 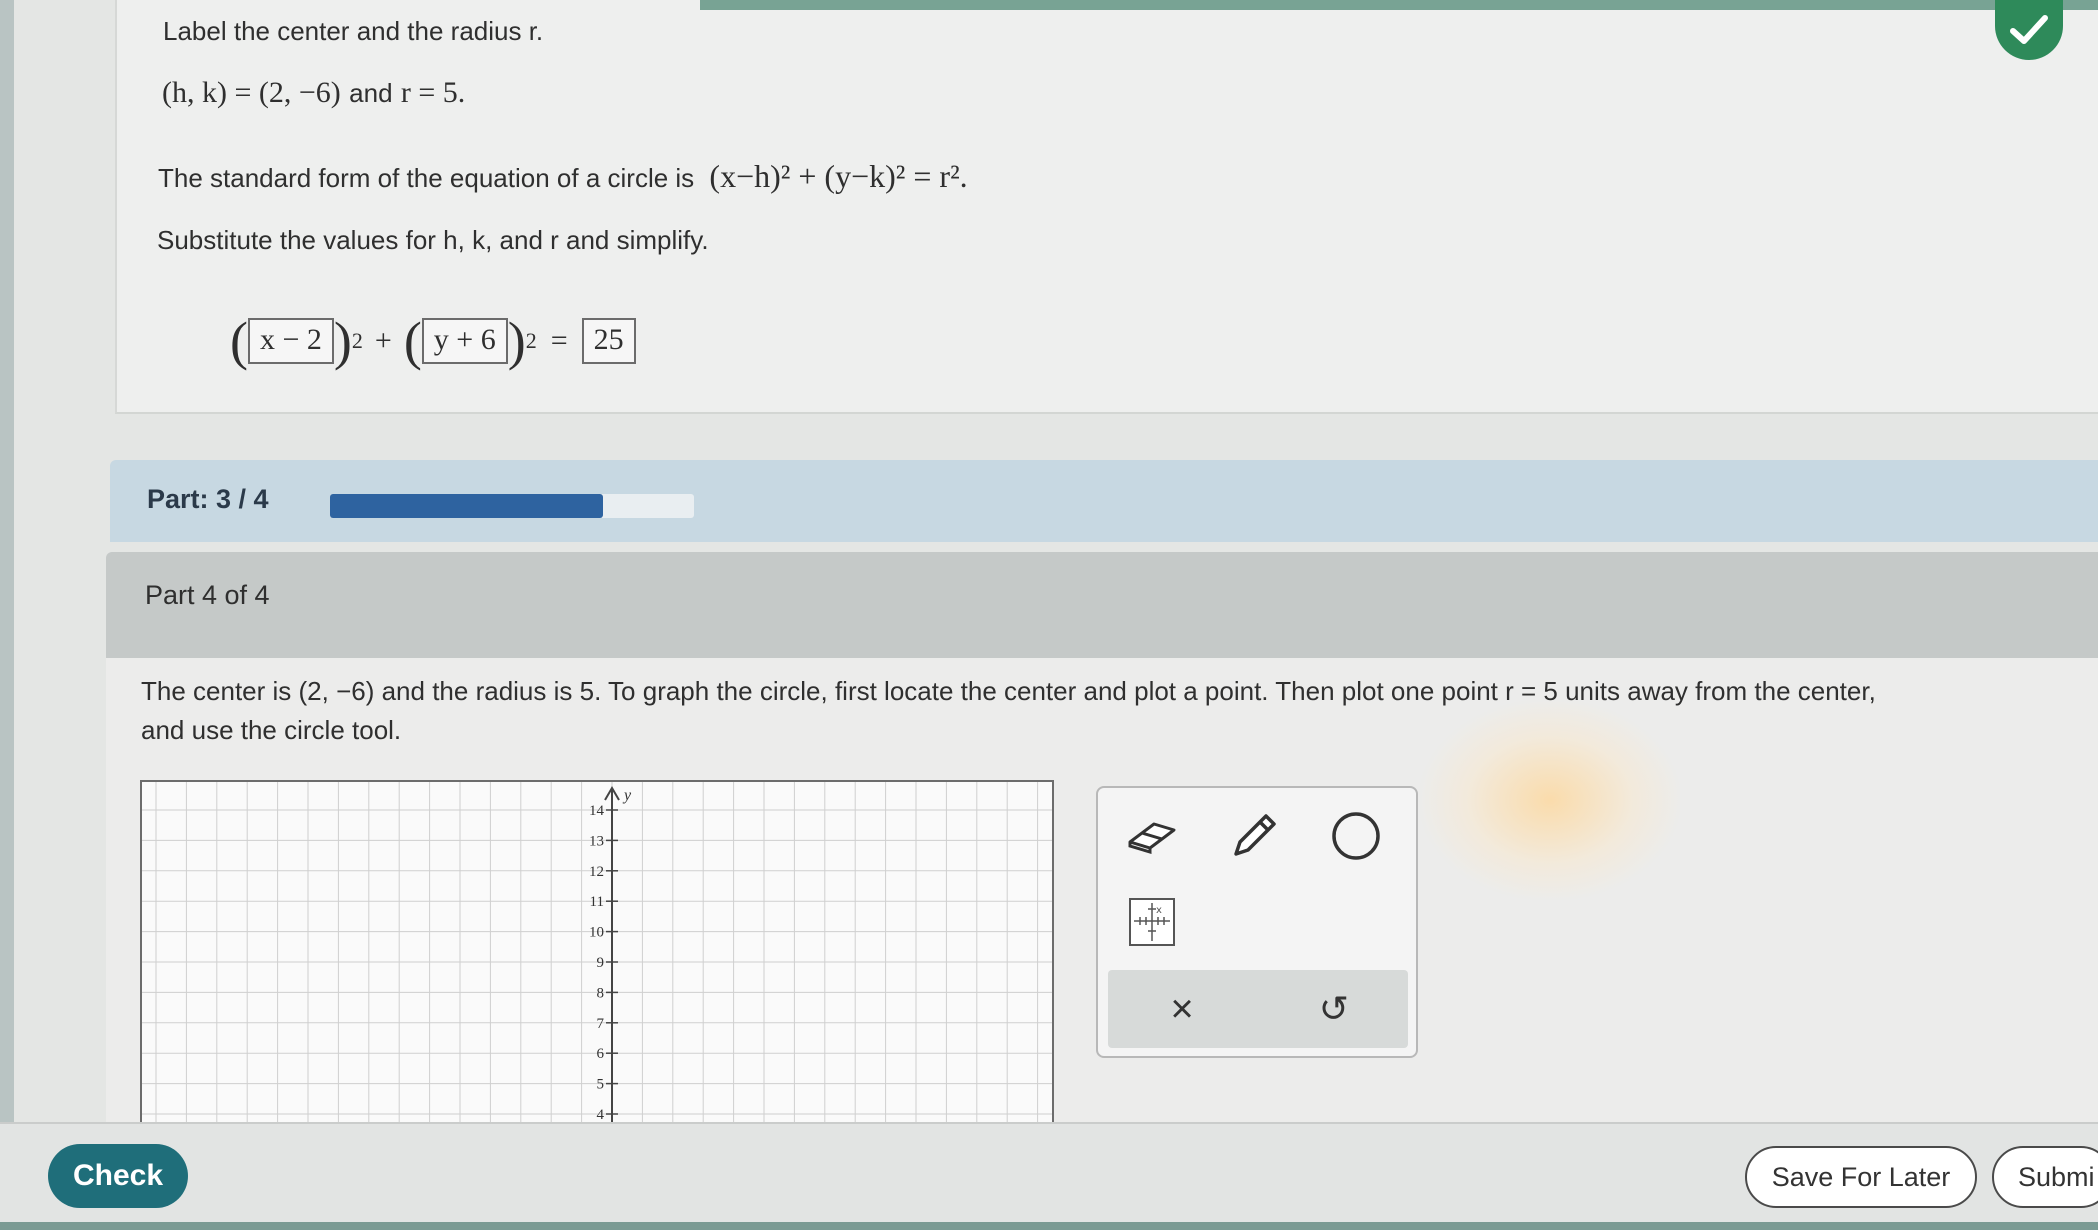 I want to click on graph-toolbox: x × ↺, so click(x=1257, y=922).